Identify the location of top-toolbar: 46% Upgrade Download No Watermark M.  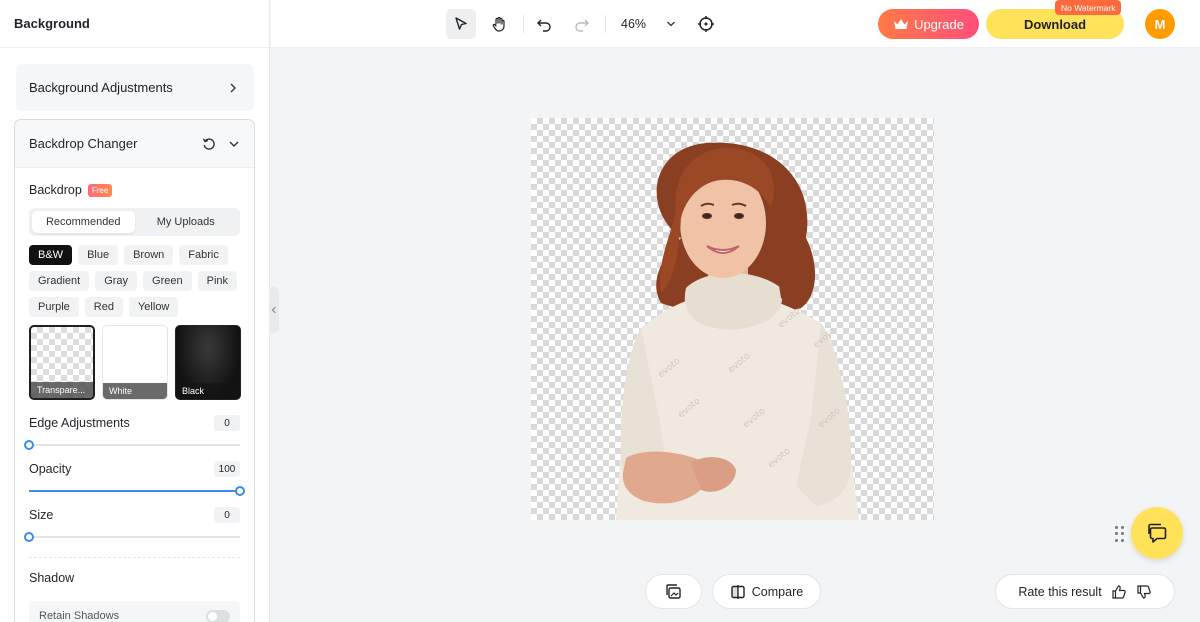
(735, 24).